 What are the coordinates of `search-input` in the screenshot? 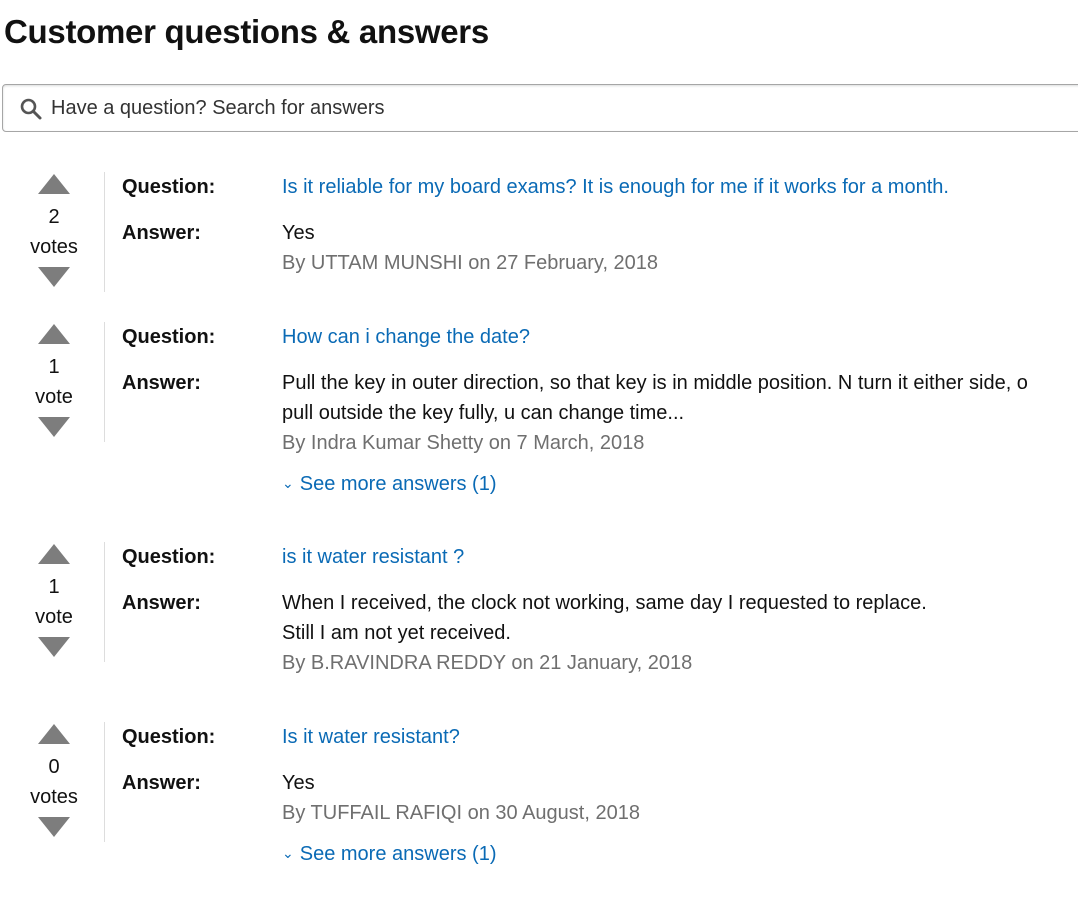 It's located at (551, 108).